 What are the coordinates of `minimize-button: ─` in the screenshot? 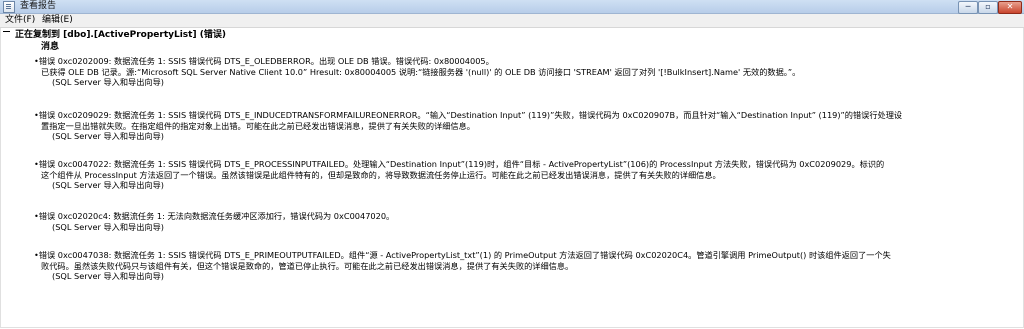 It's located at (968, 7).